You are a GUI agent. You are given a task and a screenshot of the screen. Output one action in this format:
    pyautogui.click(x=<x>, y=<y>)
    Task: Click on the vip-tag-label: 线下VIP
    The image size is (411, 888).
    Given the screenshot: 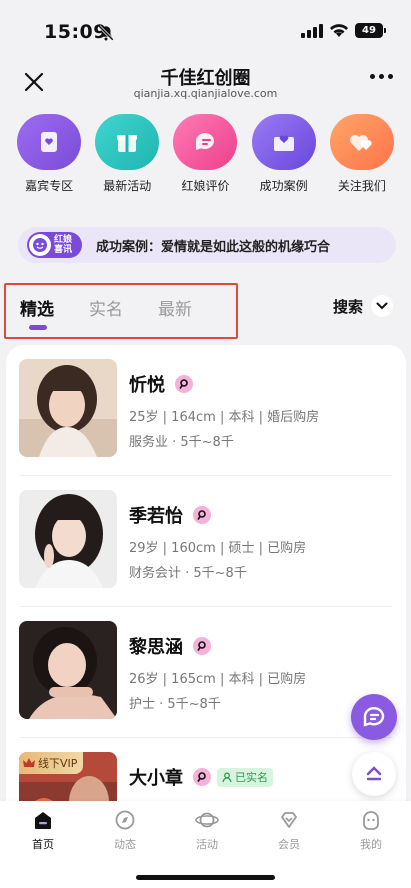 What is the action you would take?
    pyautogui.click(x=58, y=763)
    